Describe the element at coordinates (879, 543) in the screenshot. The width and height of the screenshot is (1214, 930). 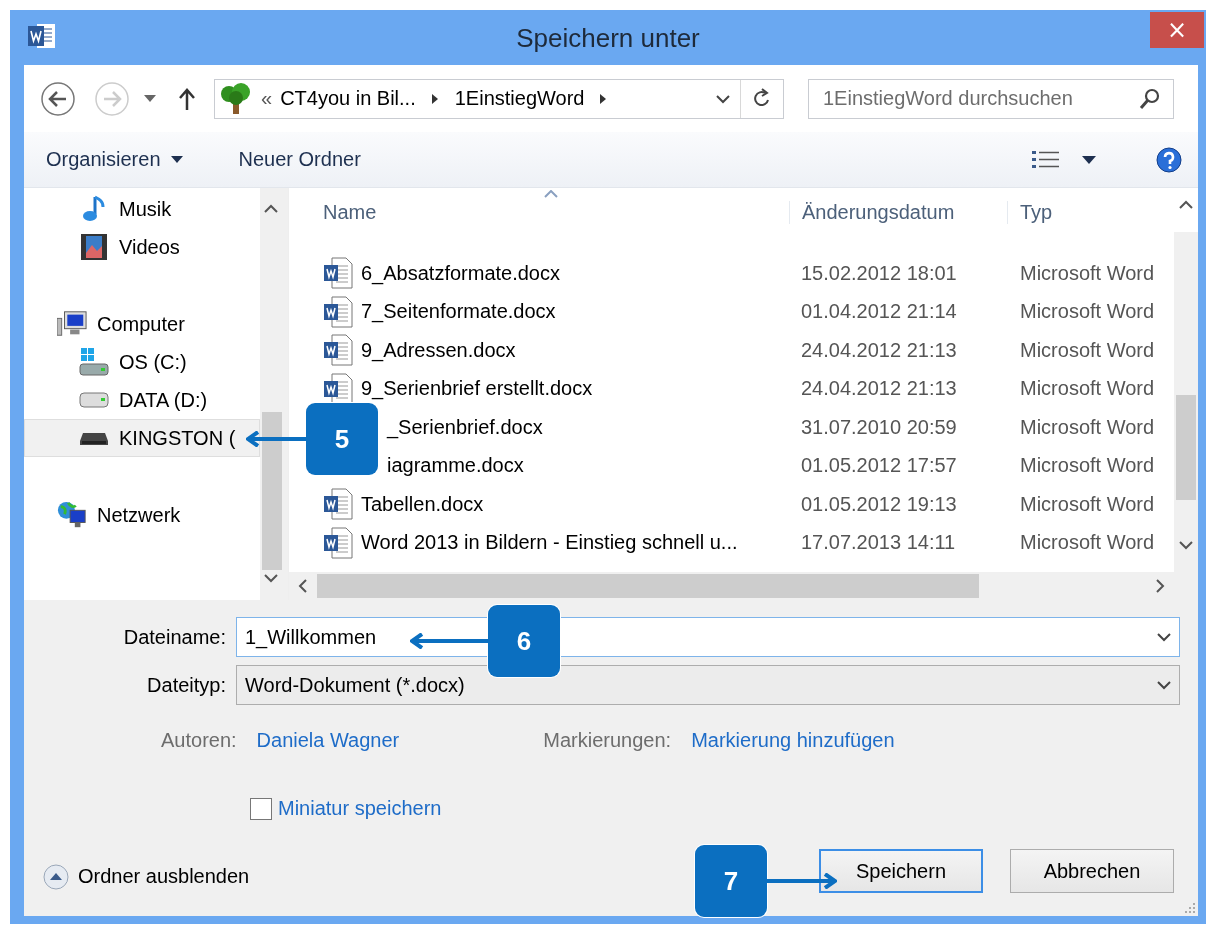
I see `file-date: 17.07.2013 14:11` at that location.